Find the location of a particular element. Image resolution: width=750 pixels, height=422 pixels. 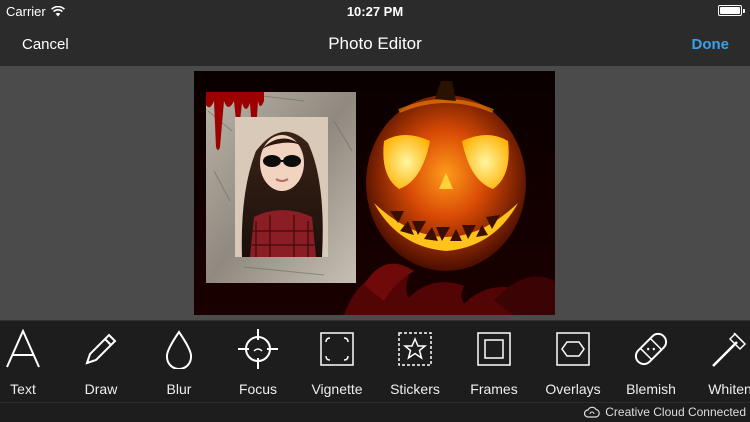

creative-cloud-icon is located at coordinates (592, 412).